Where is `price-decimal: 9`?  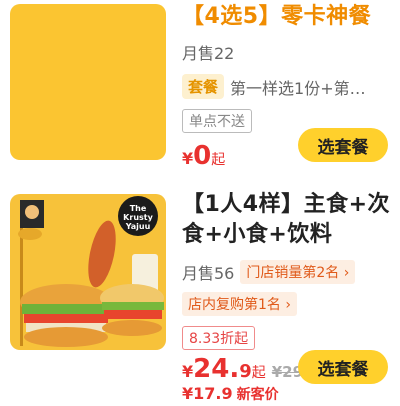
price-decimal: 9 is located at coordinates (245, 371).